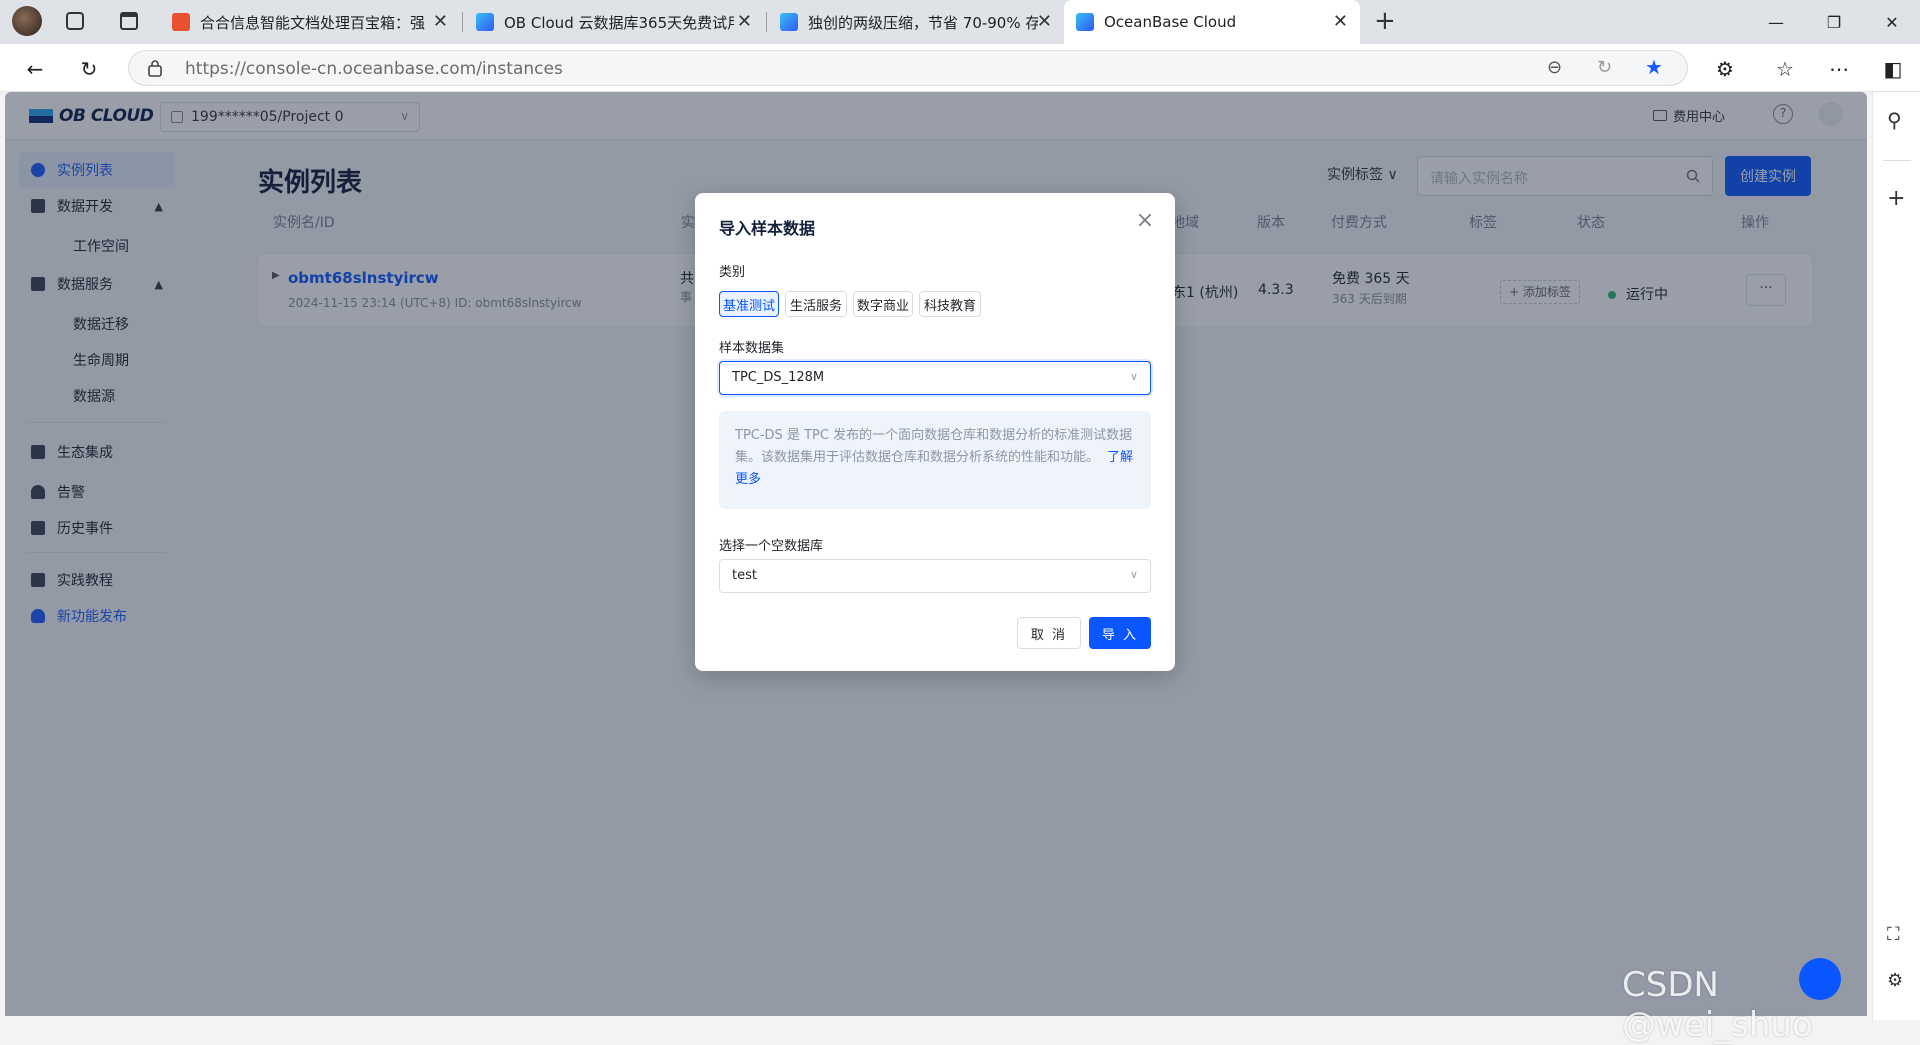 The image size is (1920, 1045). I want to click on category-chip-digital-commerce: 数字商业, so click(883, 304).